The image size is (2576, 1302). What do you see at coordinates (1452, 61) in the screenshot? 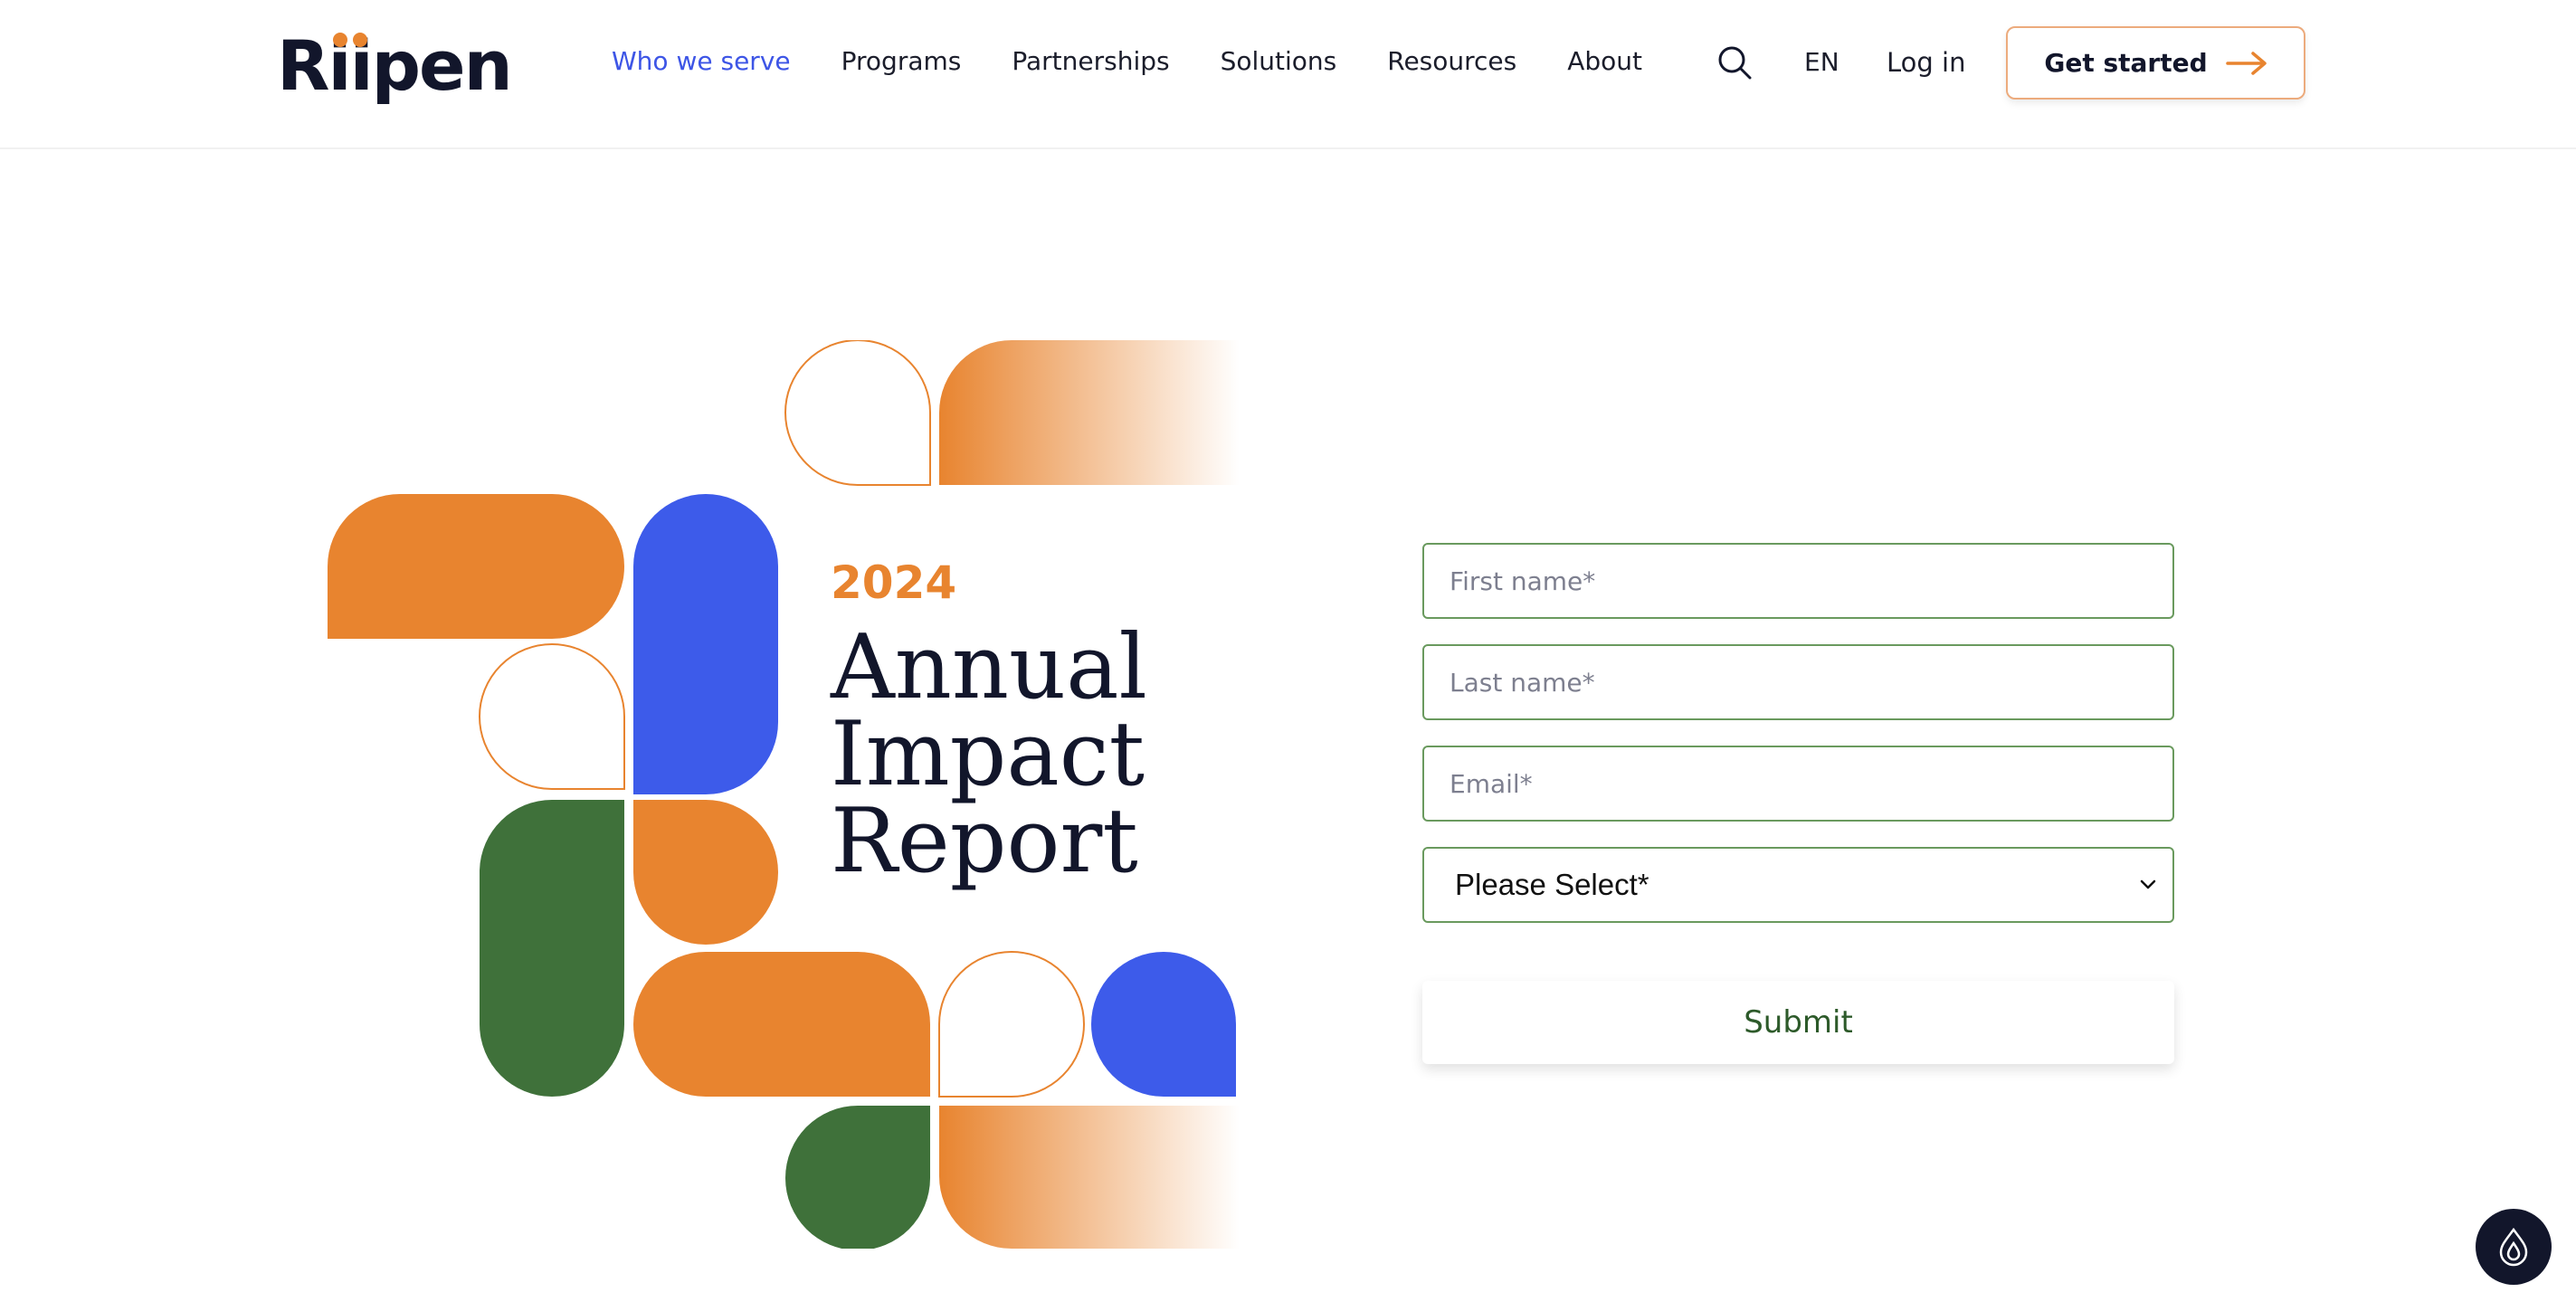
I see `nav-resources: Resources` at bounding box center [1452, 61].